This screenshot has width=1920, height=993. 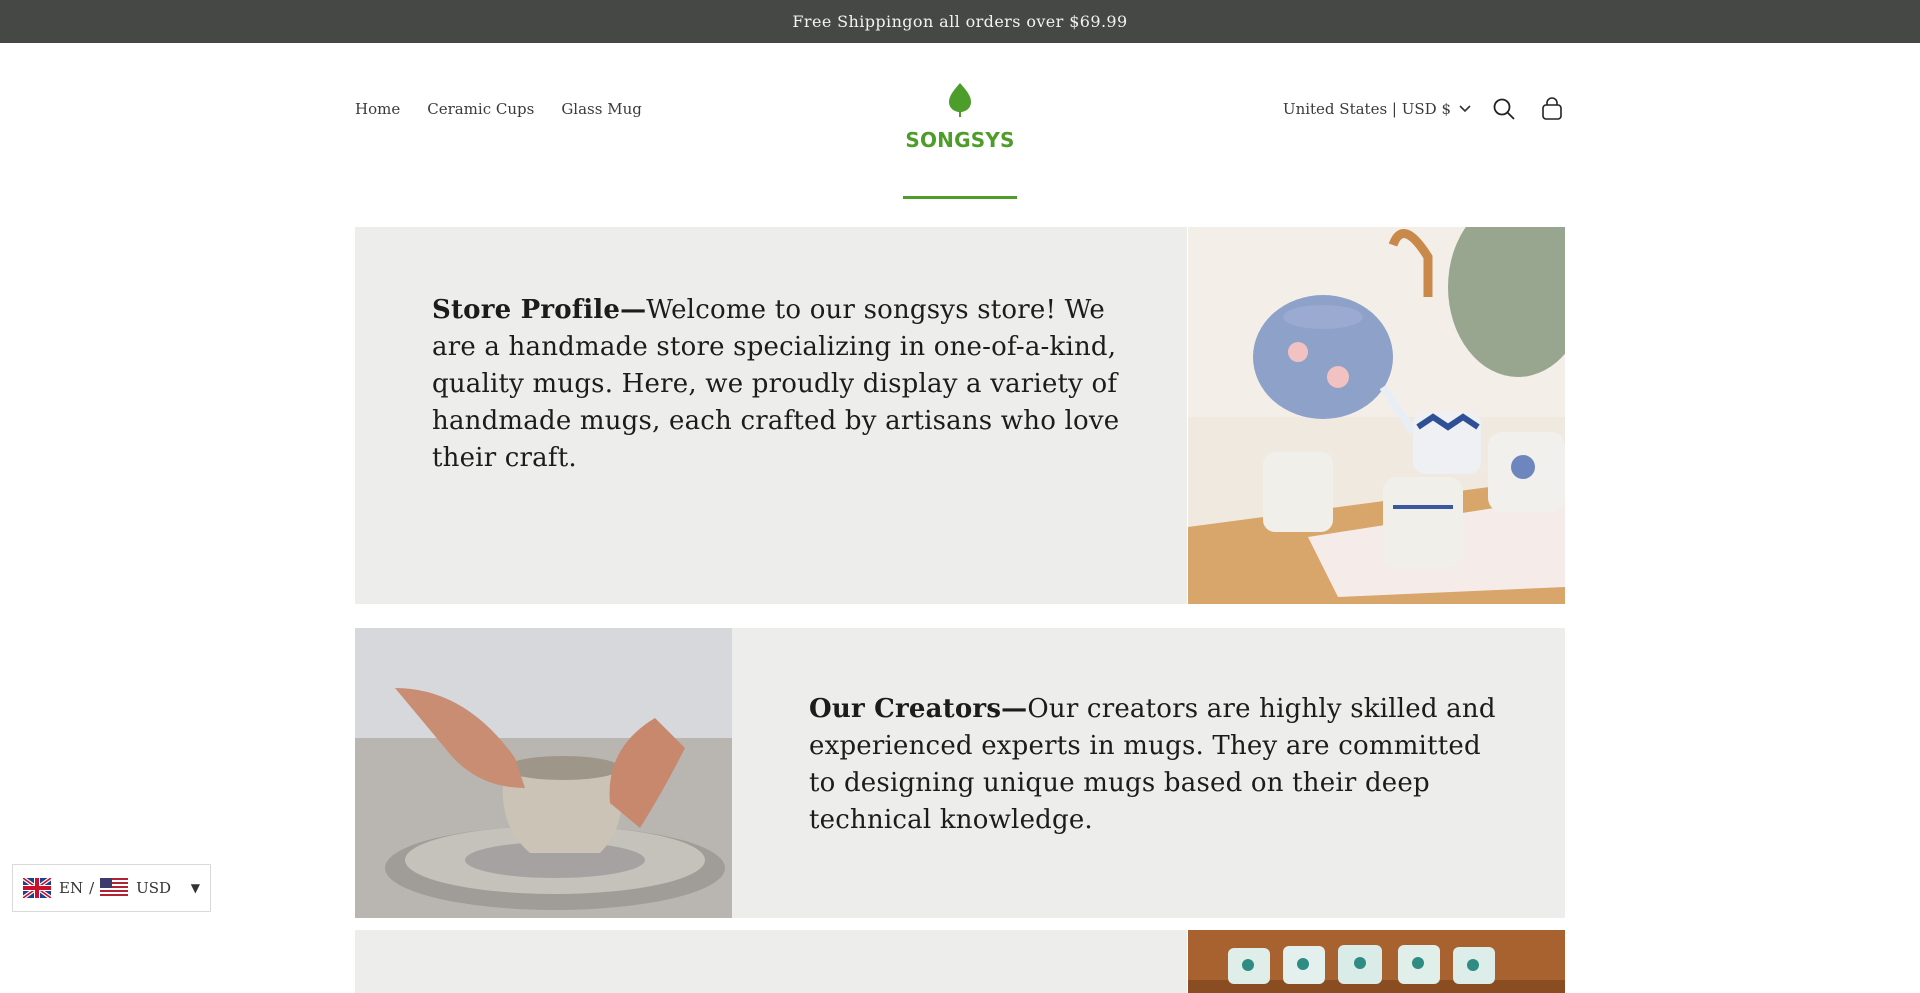 I want to click on country-selector: United States | USD $, so click(x=1377, y=109).